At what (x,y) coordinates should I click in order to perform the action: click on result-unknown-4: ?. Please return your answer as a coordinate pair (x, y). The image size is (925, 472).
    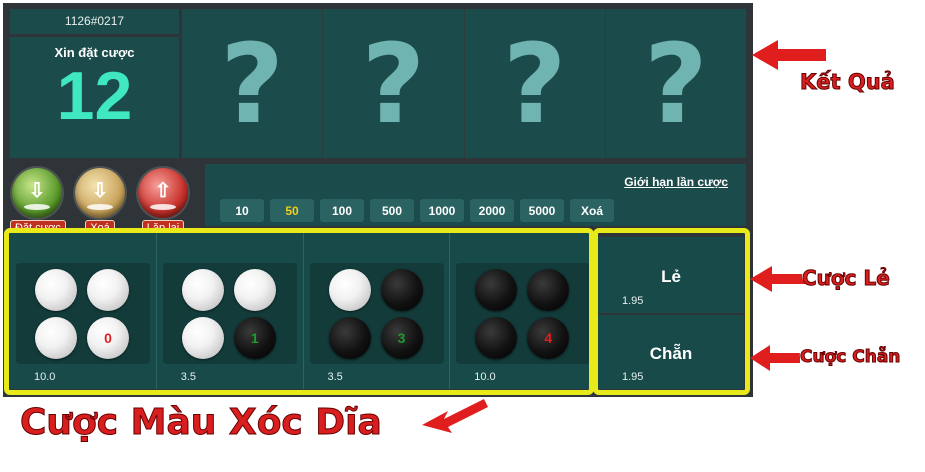
    Looking at the image, I should click on (675, 83).